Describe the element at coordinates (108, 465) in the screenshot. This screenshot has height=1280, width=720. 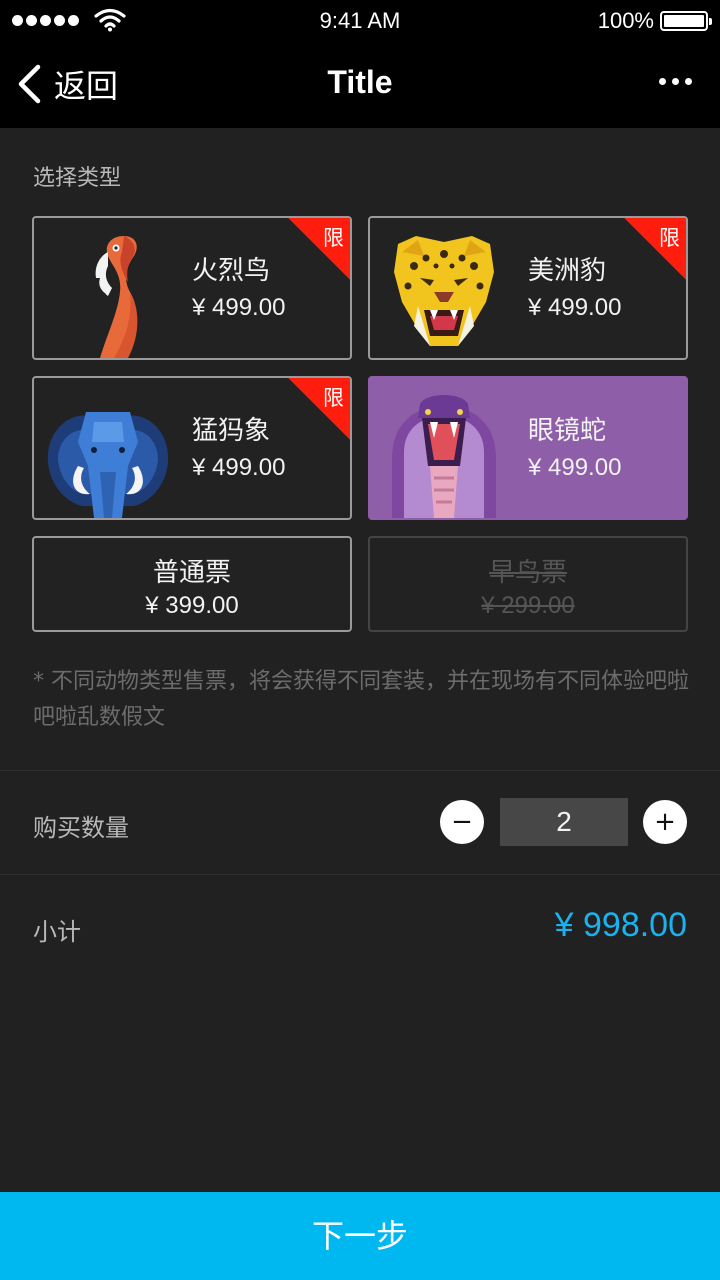
I see `mammoth-illustration` at that location.